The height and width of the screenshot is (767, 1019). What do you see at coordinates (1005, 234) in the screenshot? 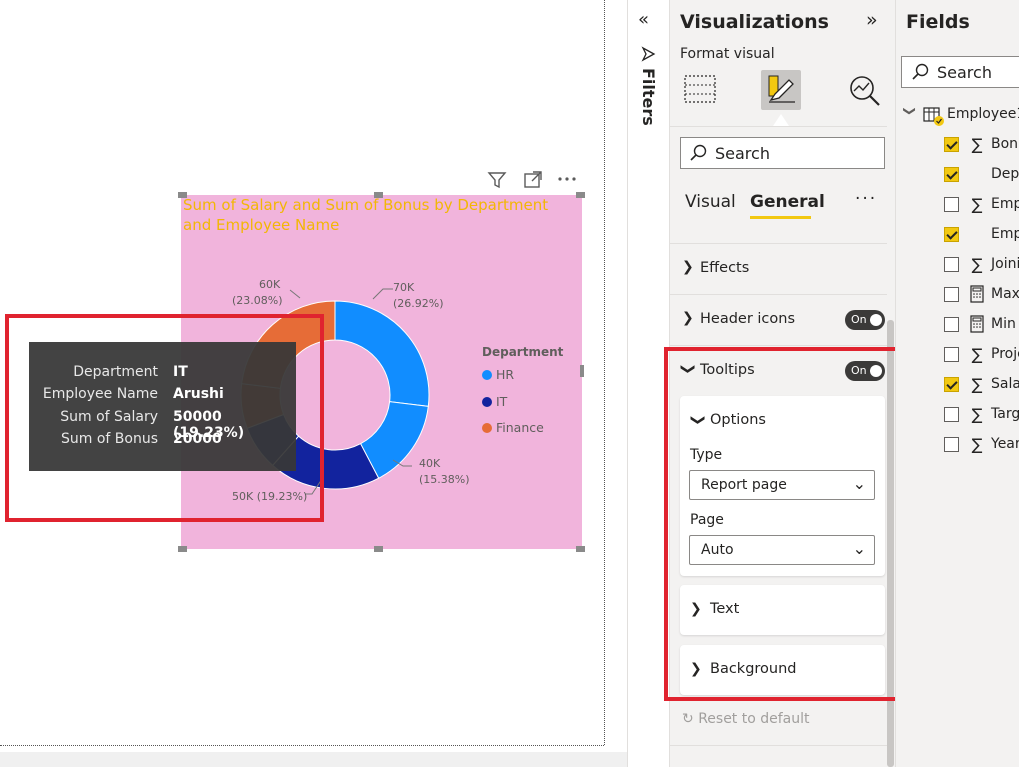
I see `field-name: Employee Name` at bounding box center [1005, 234].